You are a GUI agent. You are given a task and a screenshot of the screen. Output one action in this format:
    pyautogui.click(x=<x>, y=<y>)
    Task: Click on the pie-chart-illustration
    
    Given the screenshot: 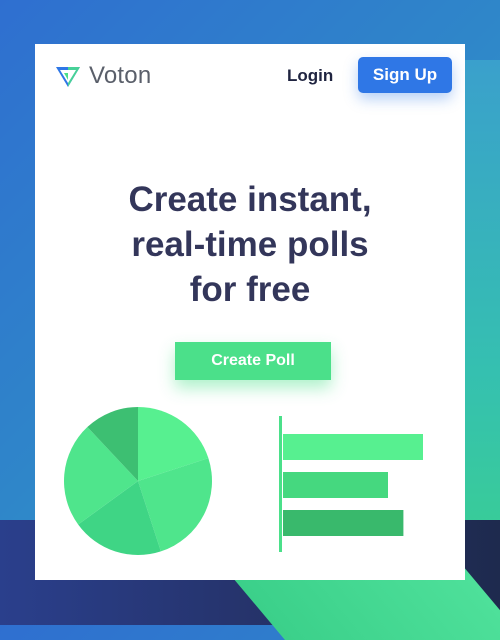 What is the action you would take?
    pyautogui.click(x=138, y=481)
    